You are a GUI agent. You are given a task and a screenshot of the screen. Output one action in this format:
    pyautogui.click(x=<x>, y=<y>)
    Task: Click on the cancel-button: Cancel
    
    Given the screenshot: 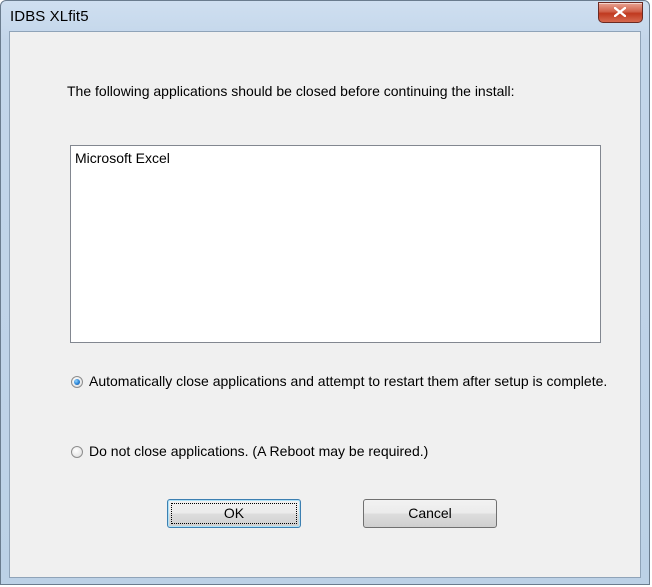 What is the action you would take?
    pyautogui.click(x=430, y=513)
    